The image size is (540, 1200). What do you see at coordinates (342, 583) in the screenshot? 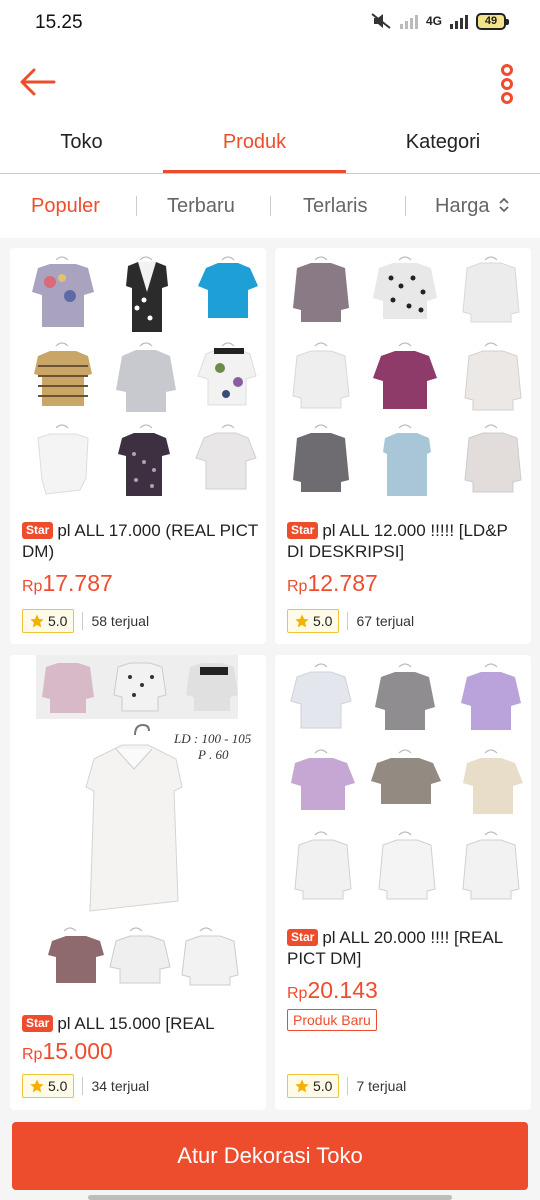
I see `price-value: 12.787` at bounding box center [342, 583].